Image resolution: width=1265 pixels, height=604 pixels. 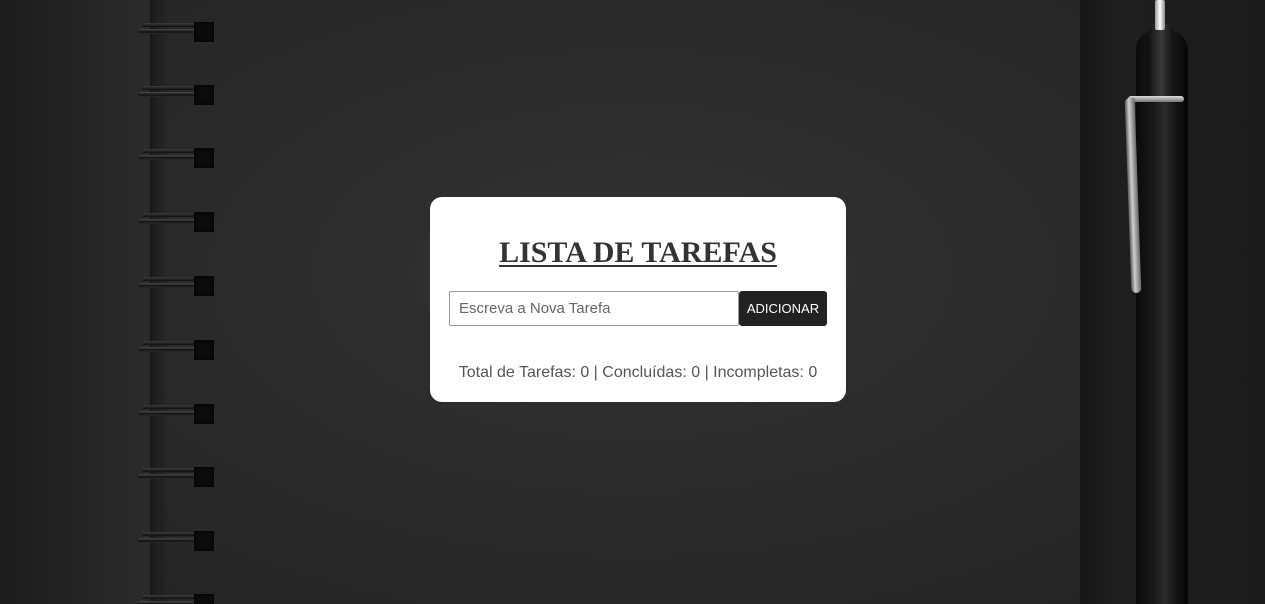 What do you see at coordinates (1161, 62) in the screenshot?
I see `pen-cap` at bounding box center [1161, 62].